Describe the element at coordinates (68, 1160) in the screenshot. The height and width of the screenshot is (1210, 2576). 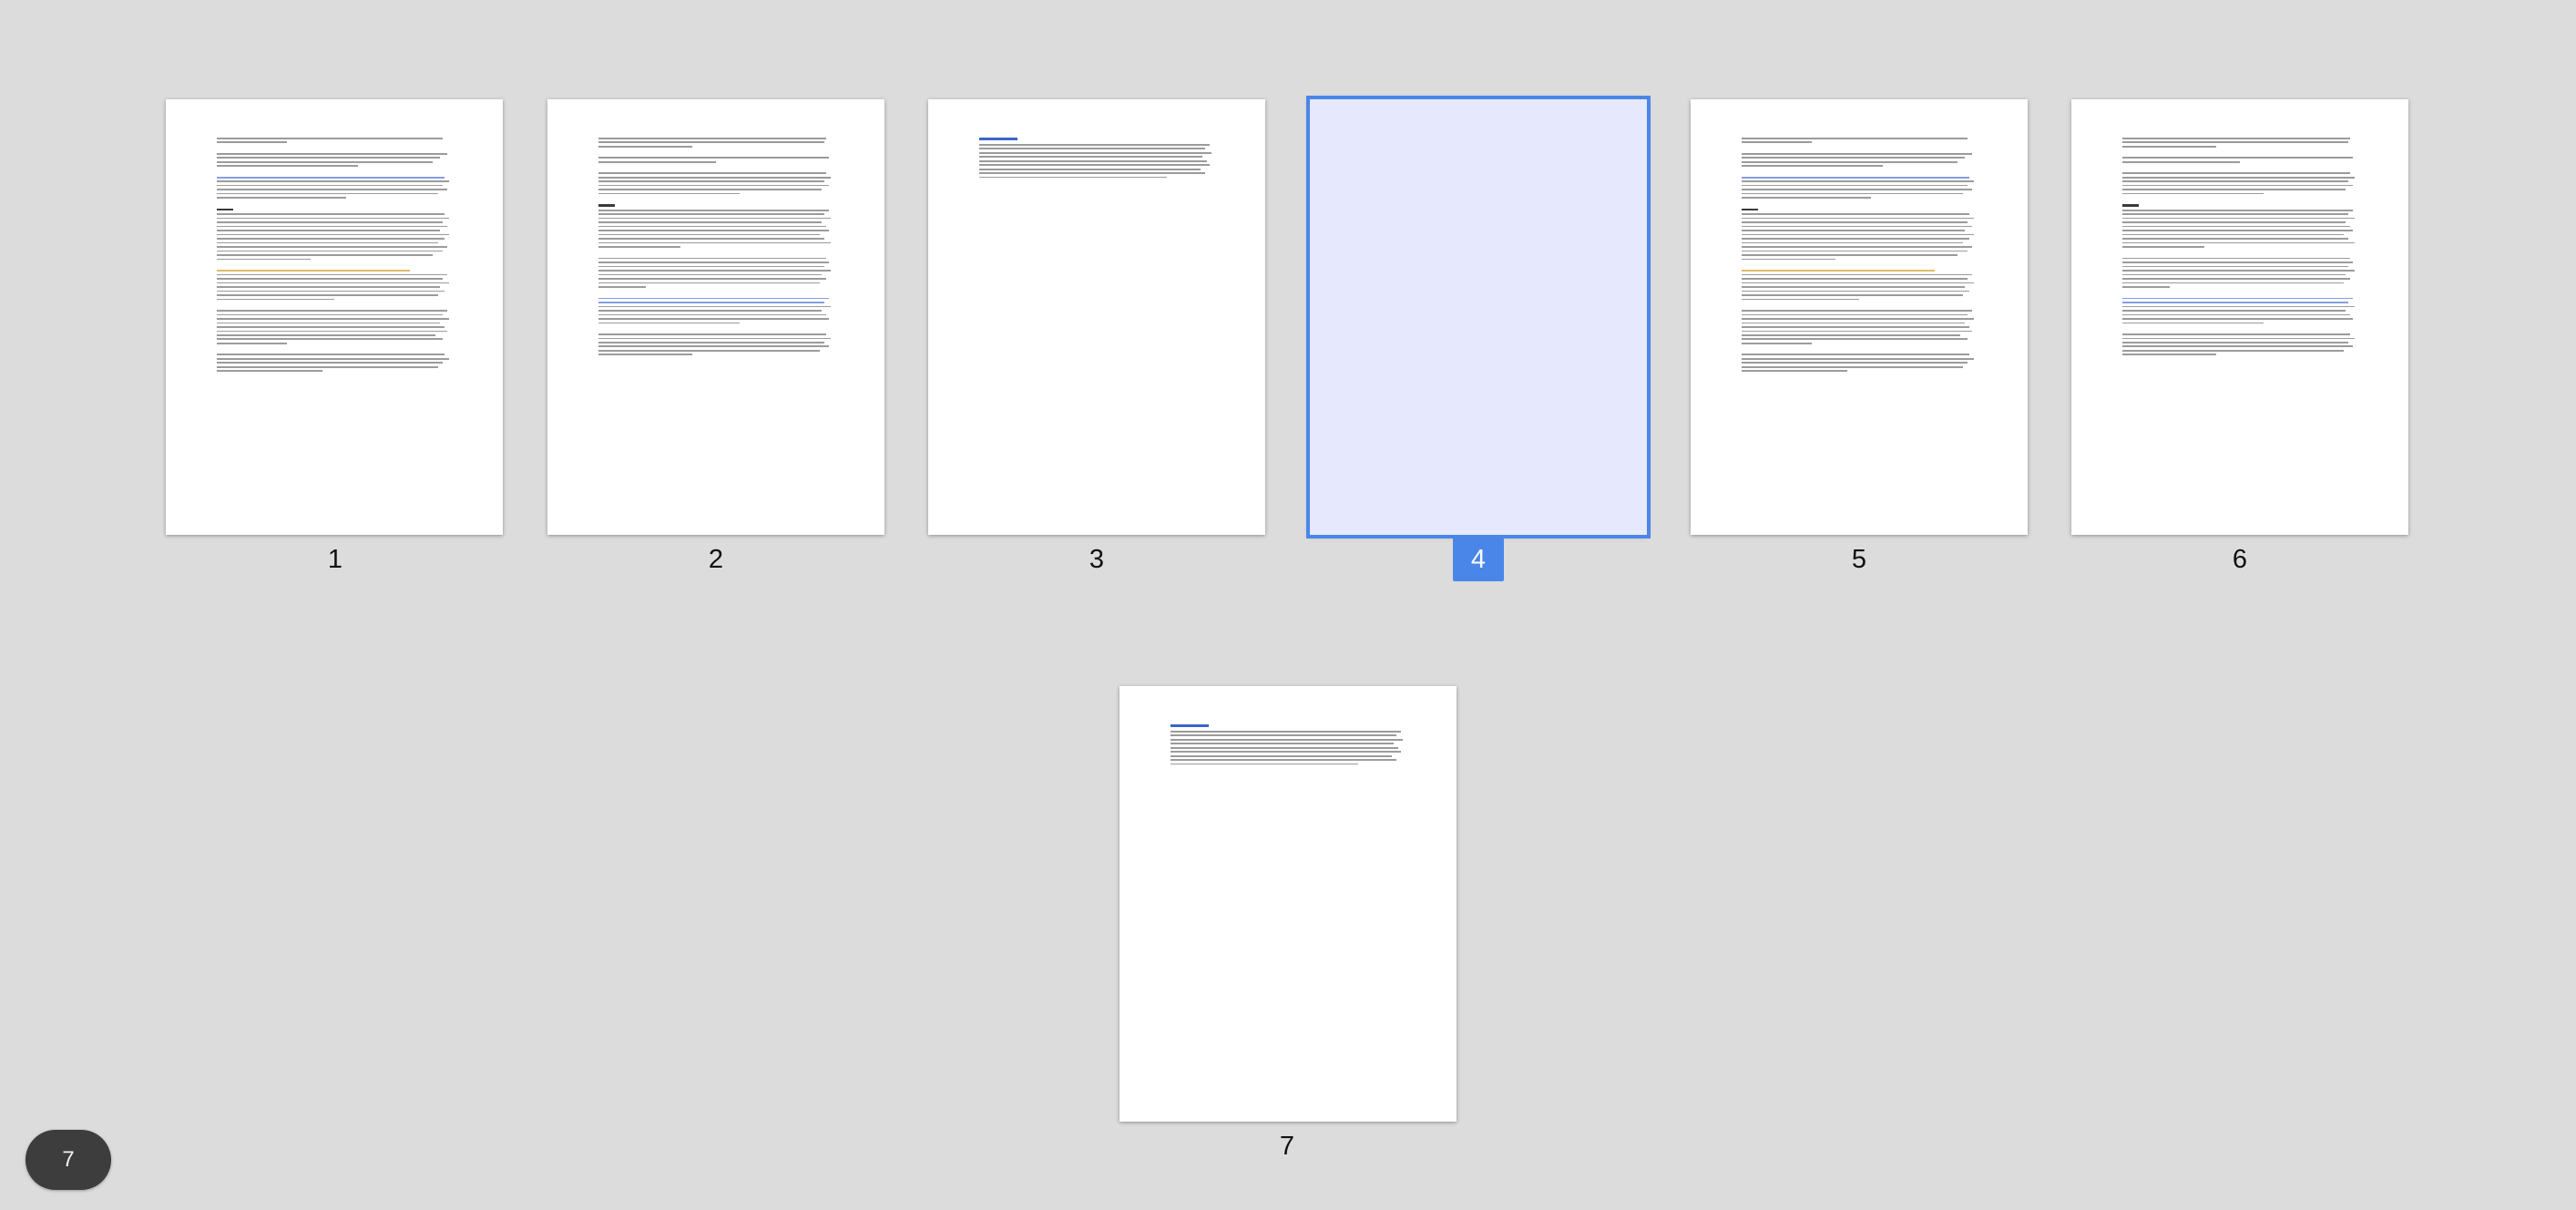
I see `page-count-badge: 7` at that location.